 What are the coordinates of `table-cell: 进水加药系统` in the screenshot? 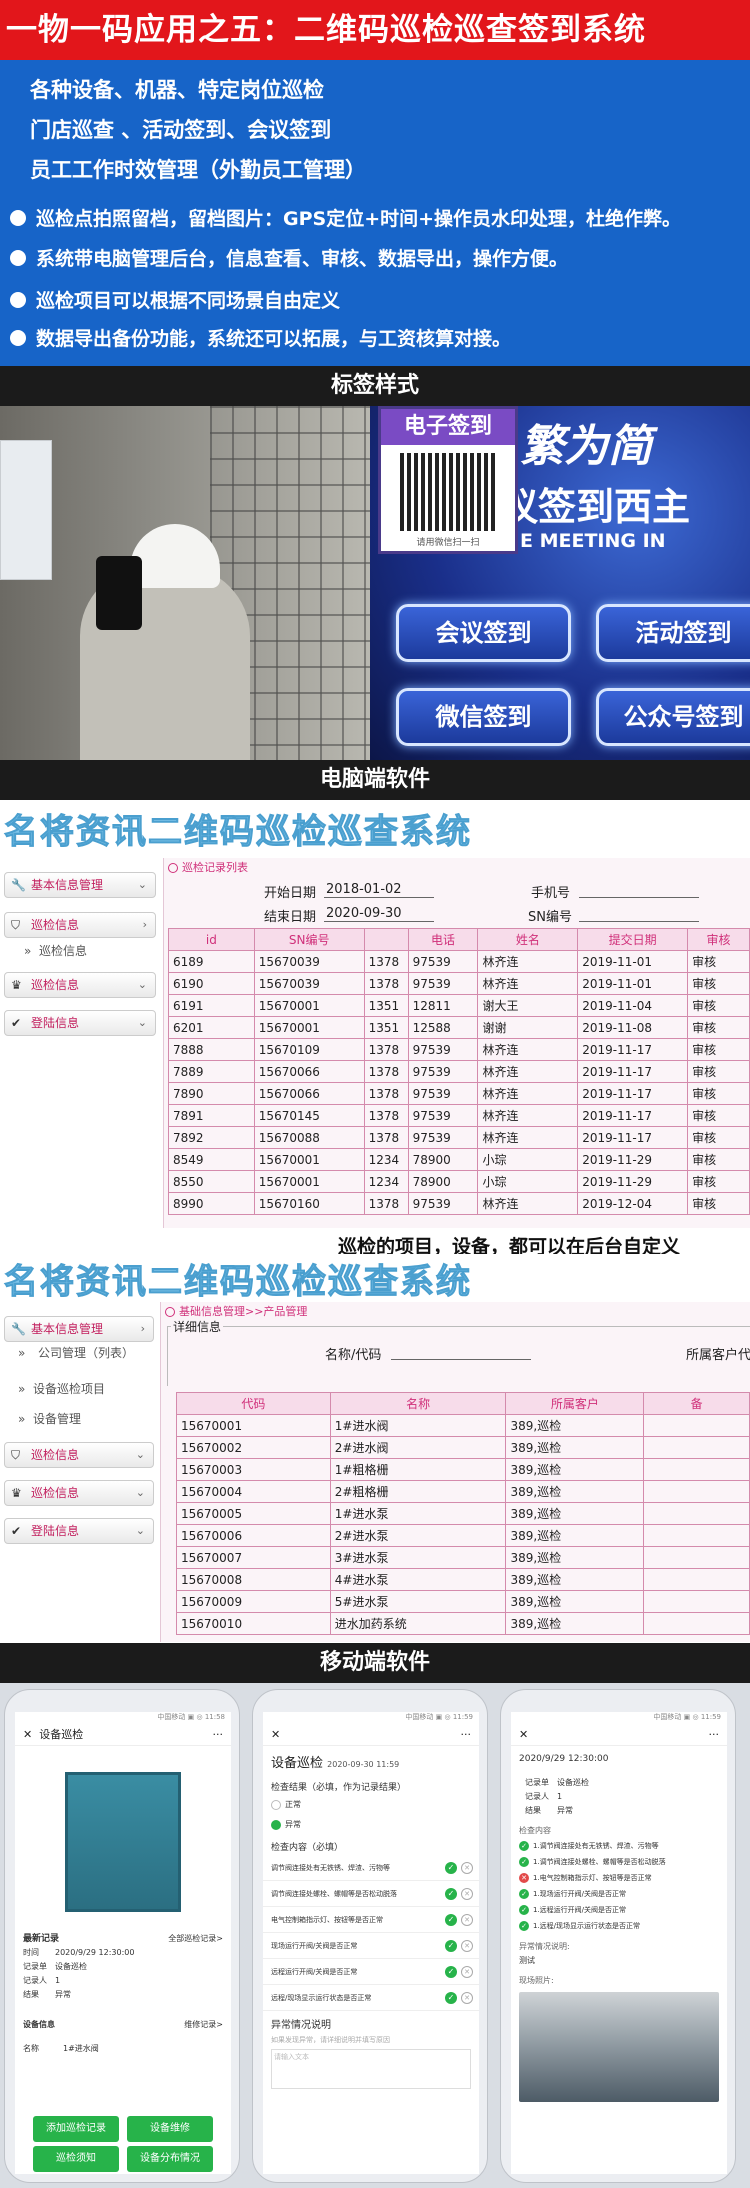 It's located at (418, 1623).